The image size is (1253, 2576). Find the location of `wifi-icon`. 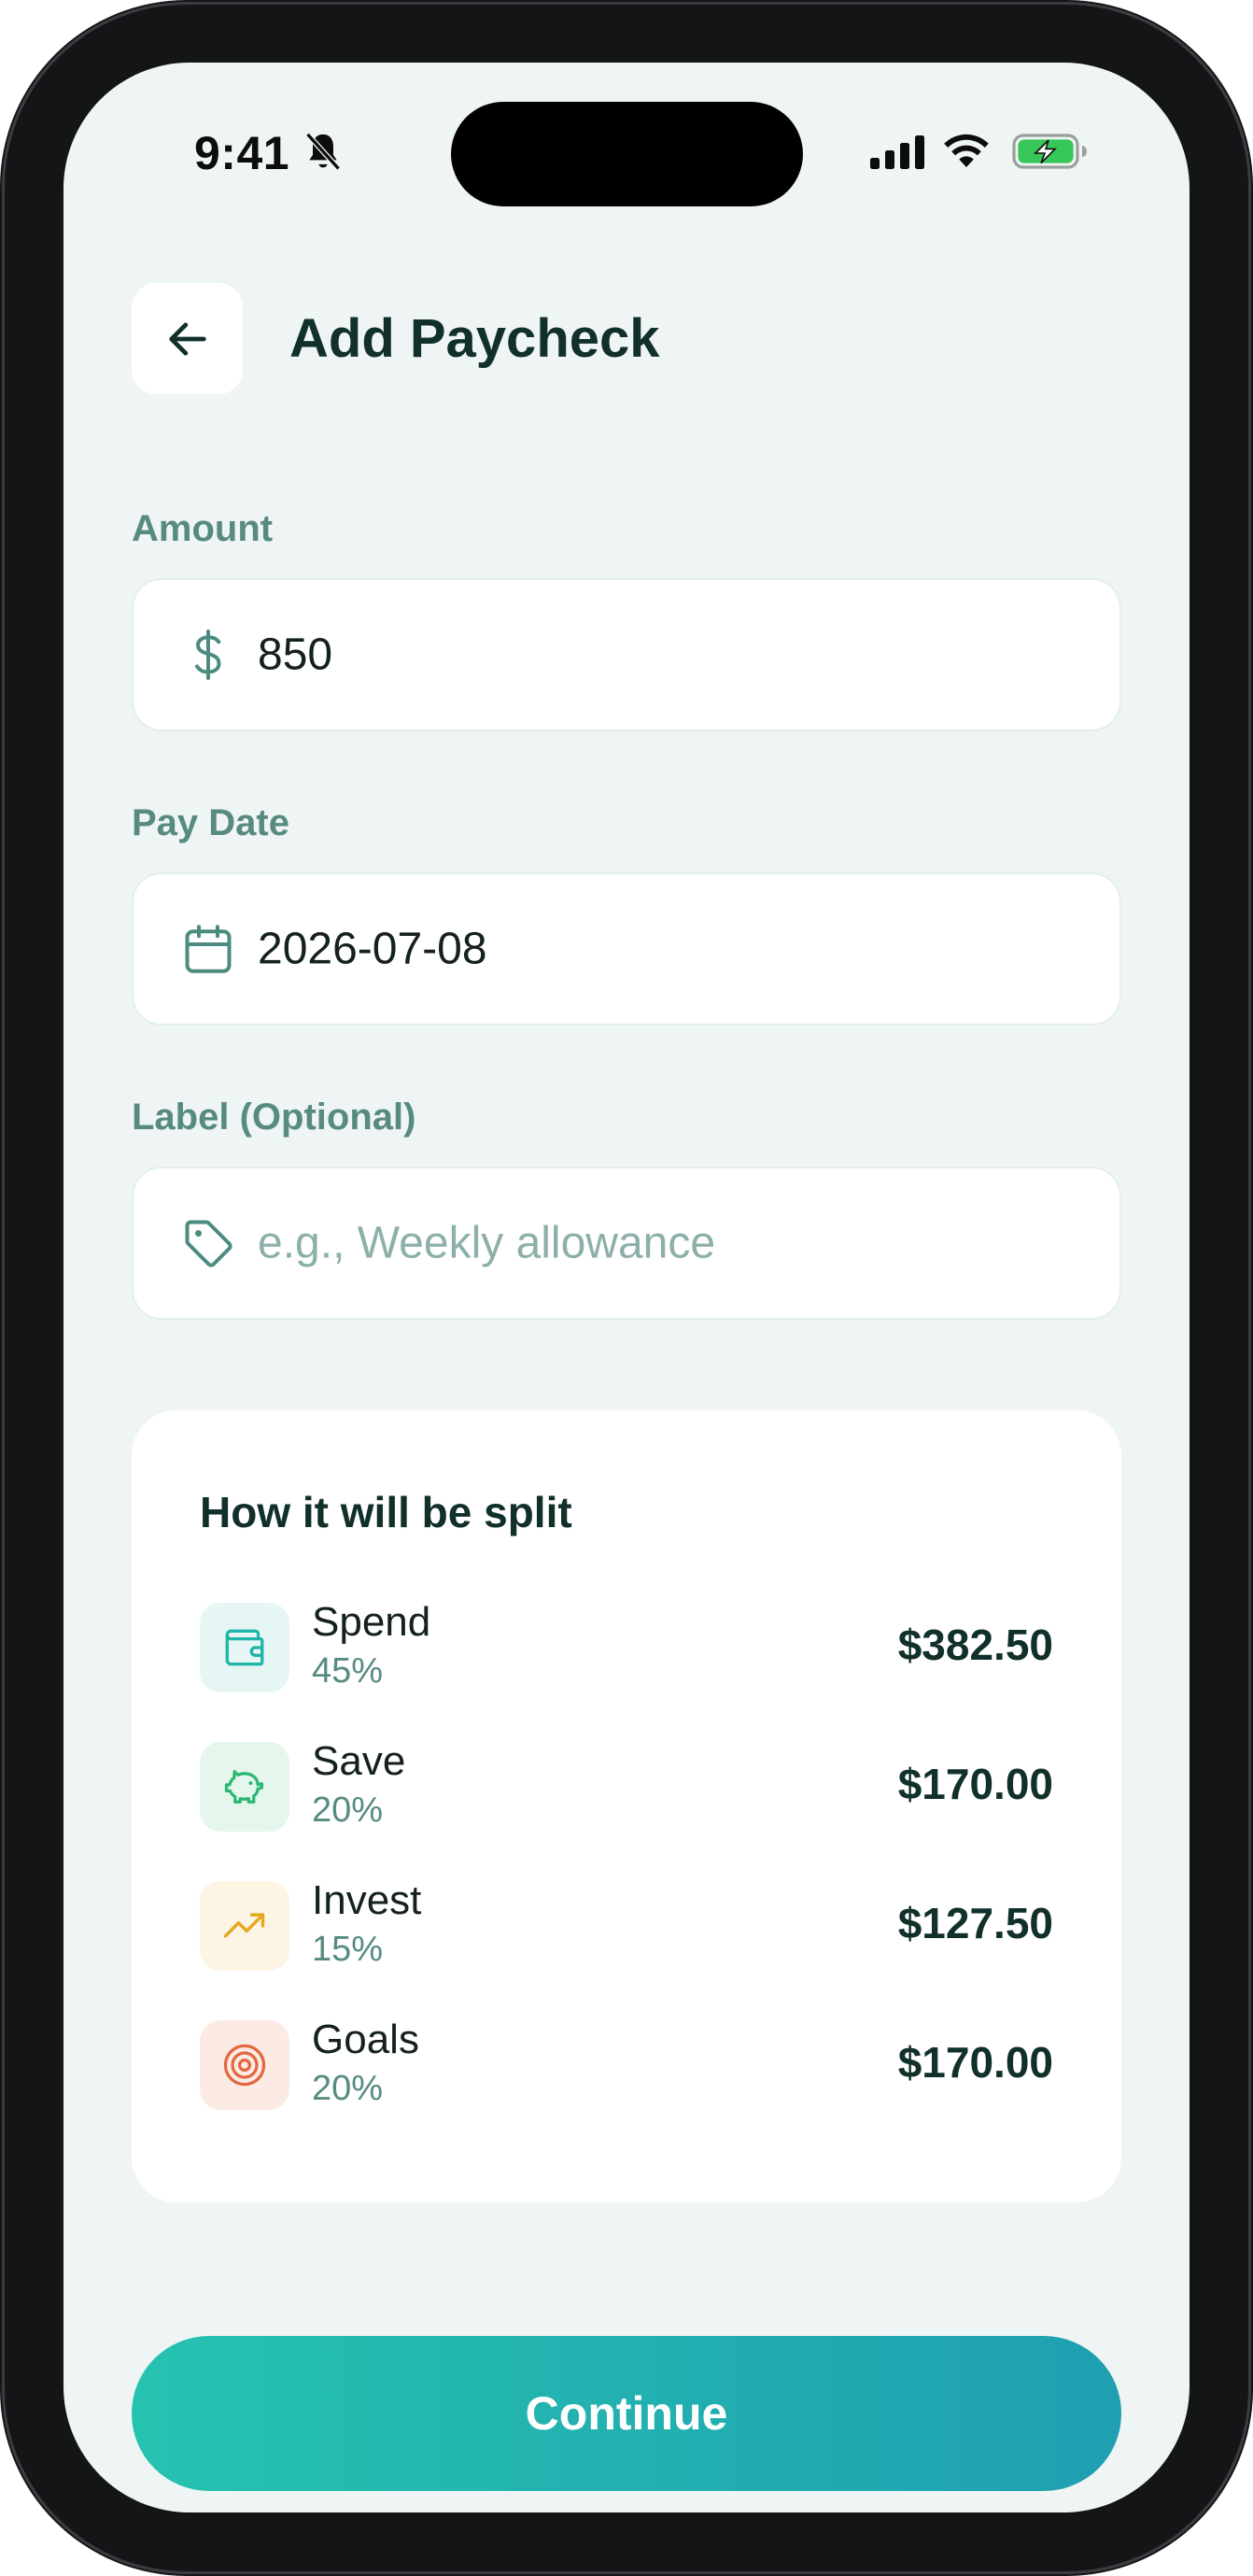

wifi-icon is located at coordinates (966, 150).